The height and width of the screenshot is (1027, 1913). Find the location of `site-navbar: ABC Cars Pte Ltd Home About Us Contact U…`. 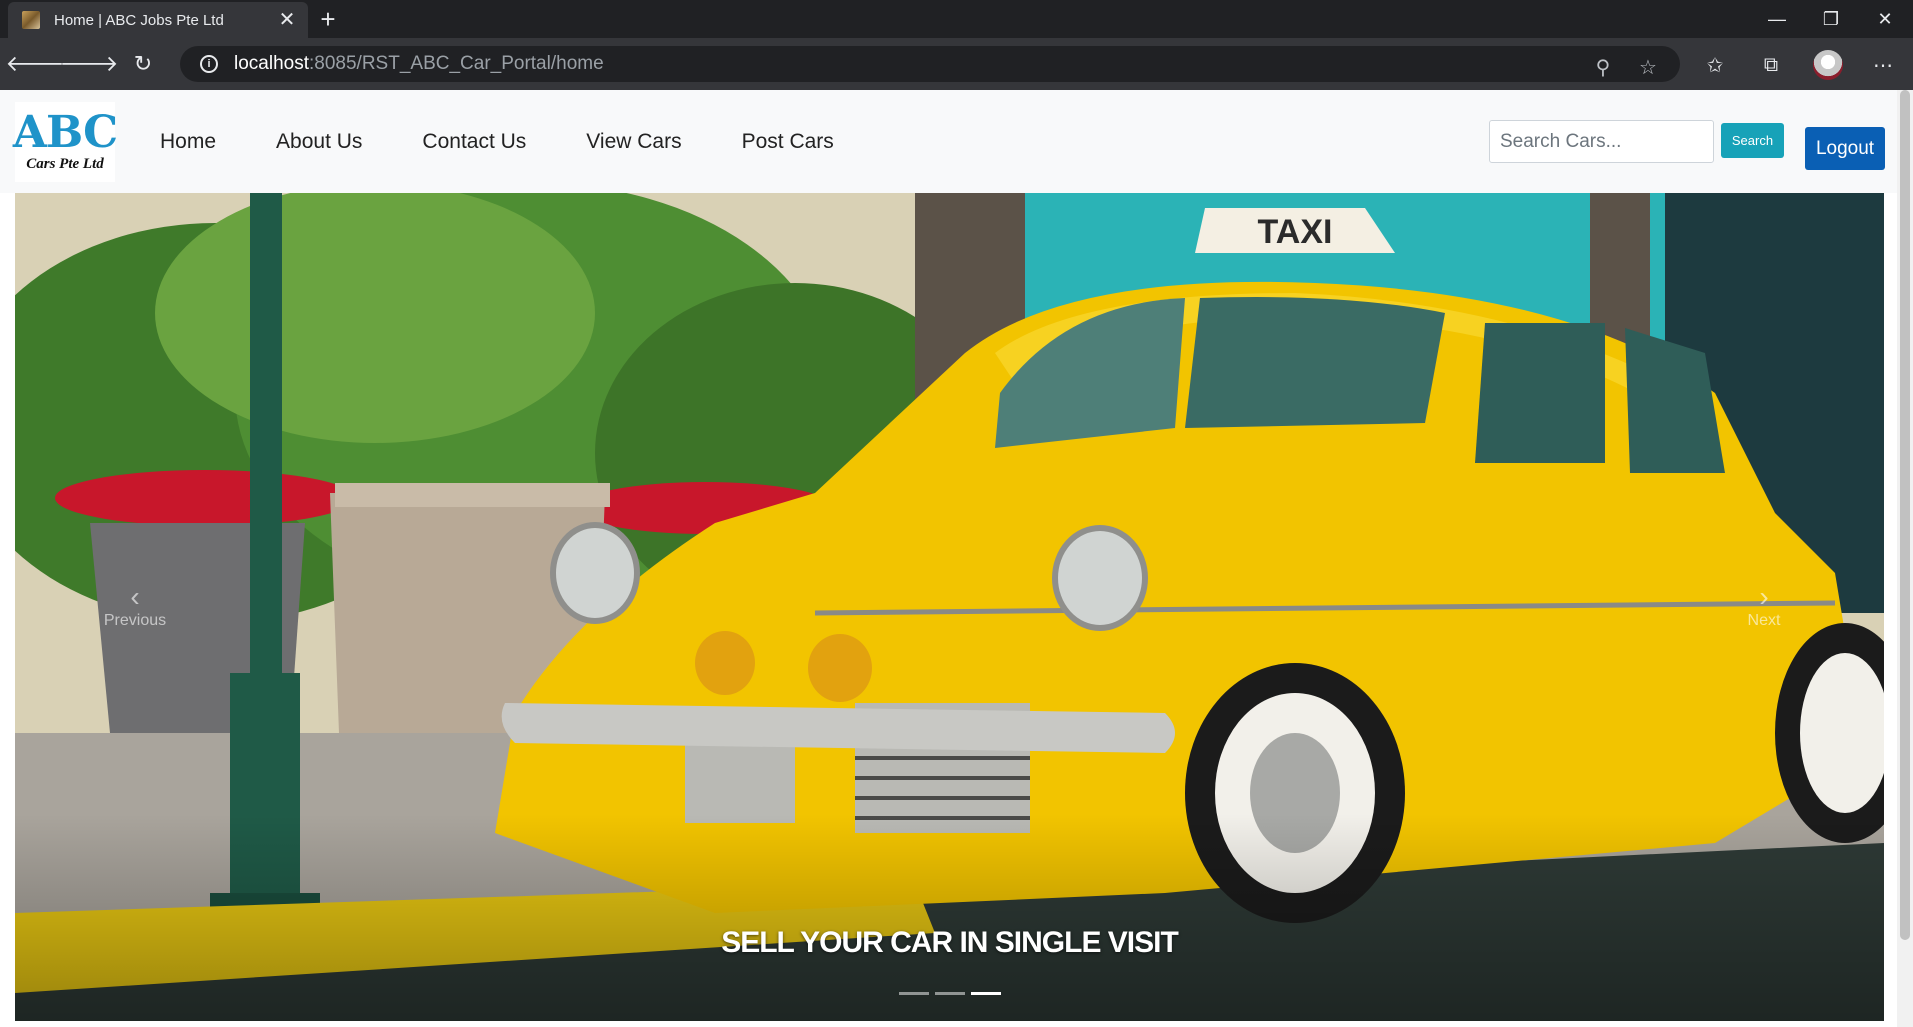

site-navbar: ABC Cars Pte Ltd Home About Us Contact U… is located at coordinates (948, 141).